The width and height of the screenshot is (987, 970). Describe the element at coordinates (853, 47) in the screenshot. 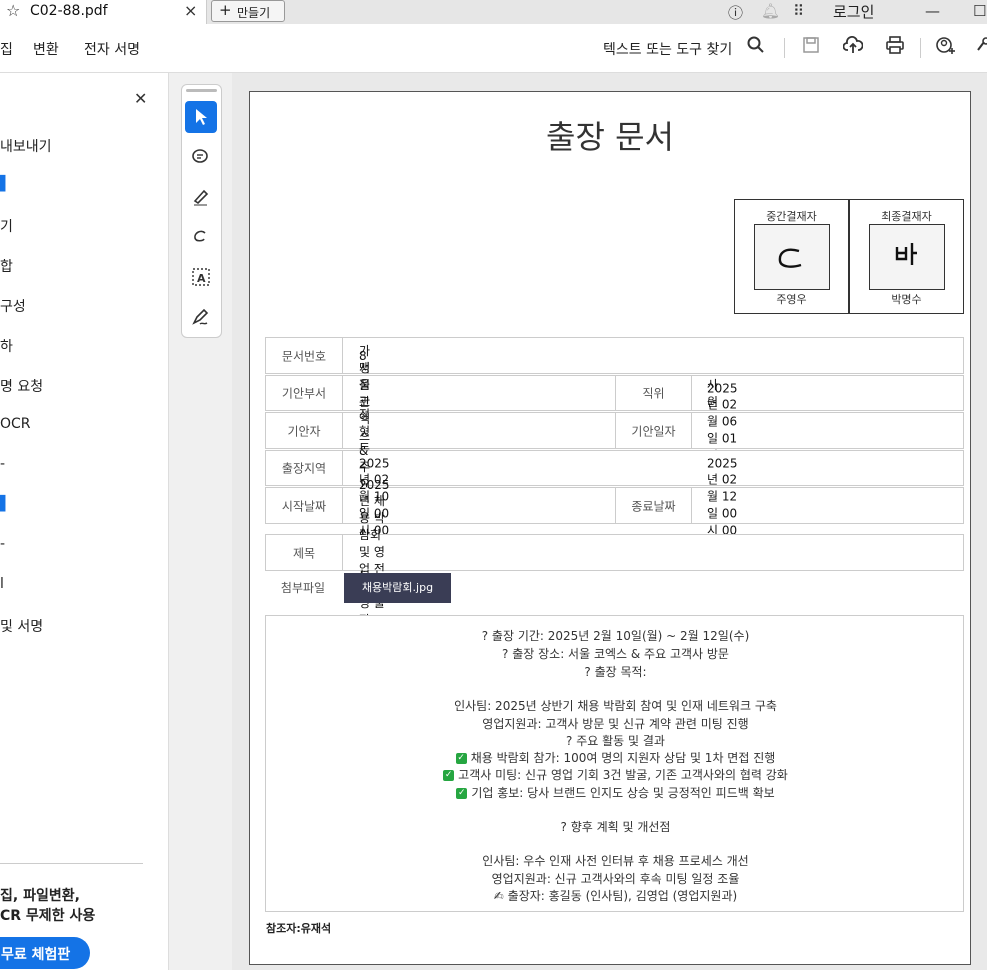

I see `cloud-upload-icon` at that location.